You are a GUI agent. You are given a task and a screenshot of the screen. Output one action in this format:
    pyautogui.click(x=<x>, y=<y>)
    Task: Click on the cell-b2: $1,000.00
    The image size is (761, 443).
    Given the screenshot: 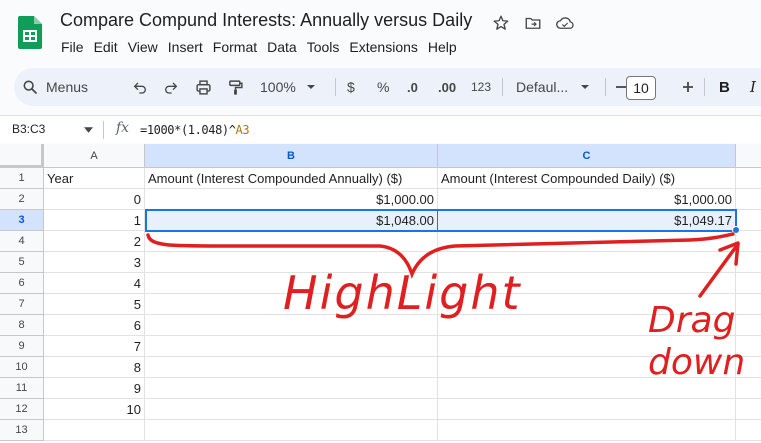 What is the action you would take?
    pyautogui.click(x=291, y=199)
    